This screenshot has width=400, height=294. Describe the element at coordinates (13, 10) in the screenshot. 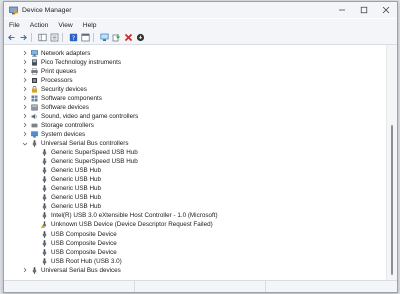

I see `device-manager-app-icon` at that location.